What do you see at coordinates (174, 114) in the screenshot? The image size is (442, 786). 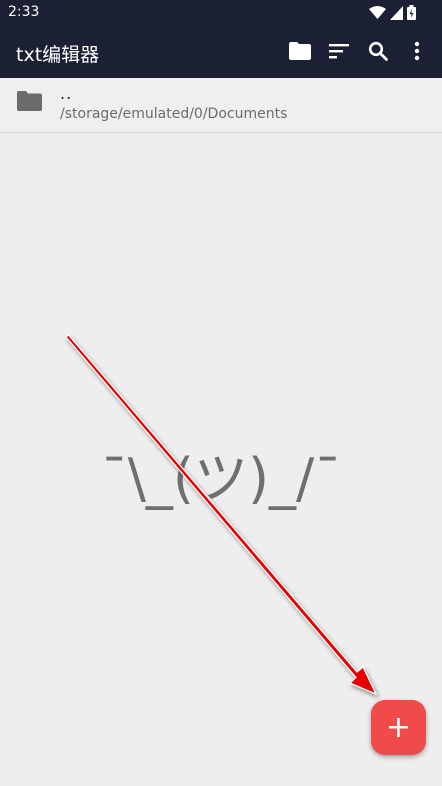 I see `current-path: /storage/emulated/0/Documents` at bounding box center [174, 114].